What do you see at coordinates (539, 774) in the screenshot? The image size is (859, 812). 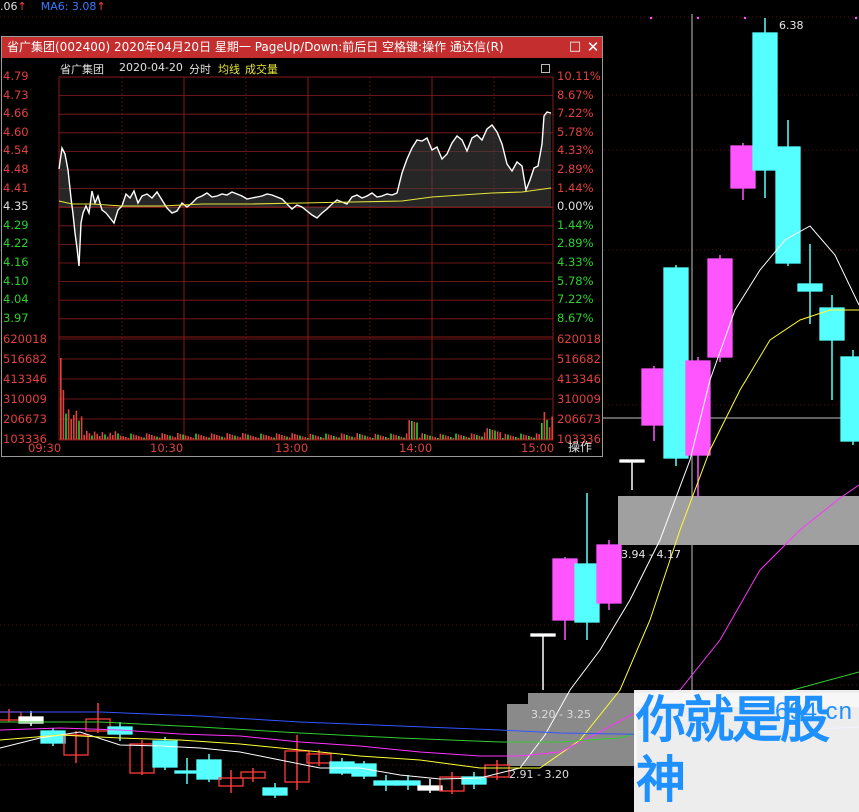 I see `zone-label-3: 2.91 - 3.20` at bounding box center [539, 774].